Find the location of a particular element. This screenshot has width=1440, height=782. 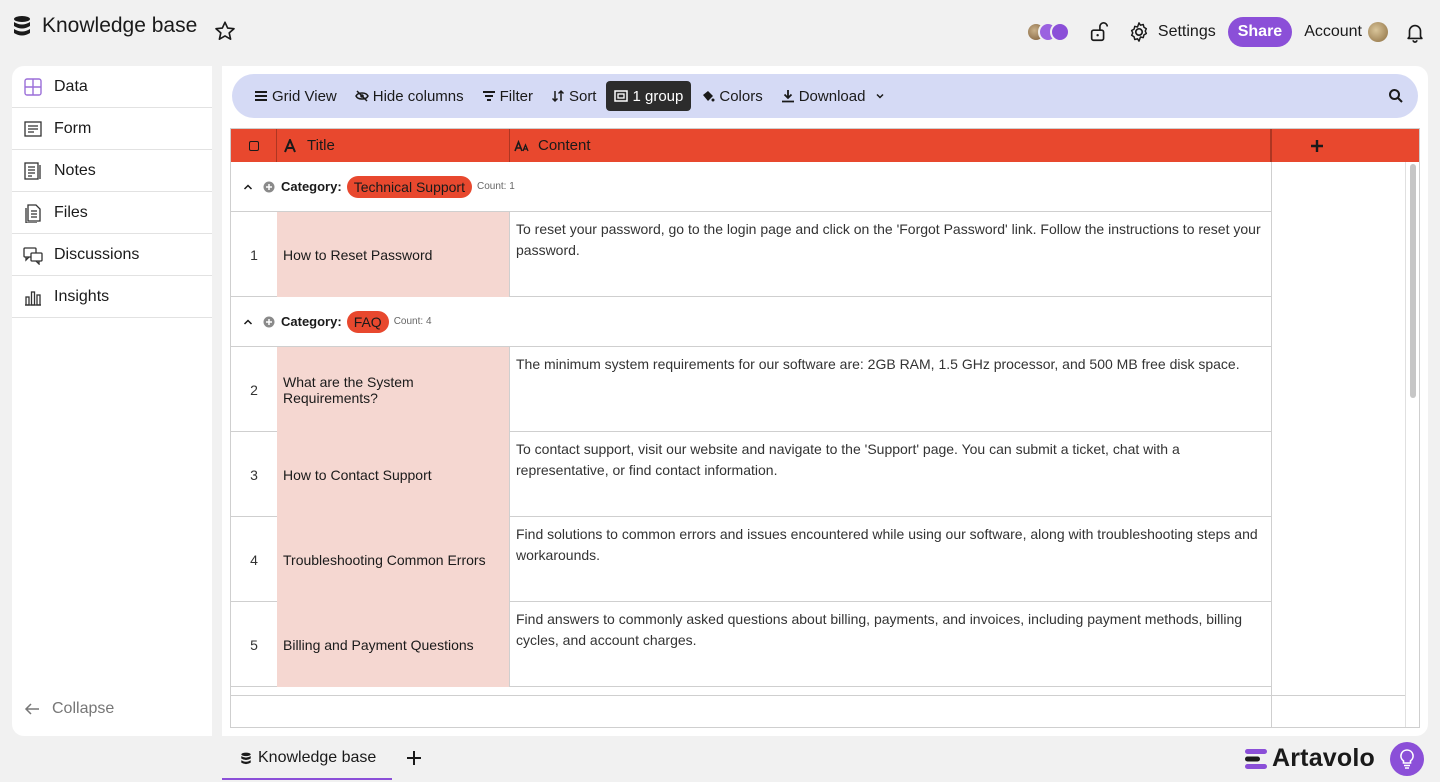

grid-view-button: Grid View is located at coordinates (295, 96).